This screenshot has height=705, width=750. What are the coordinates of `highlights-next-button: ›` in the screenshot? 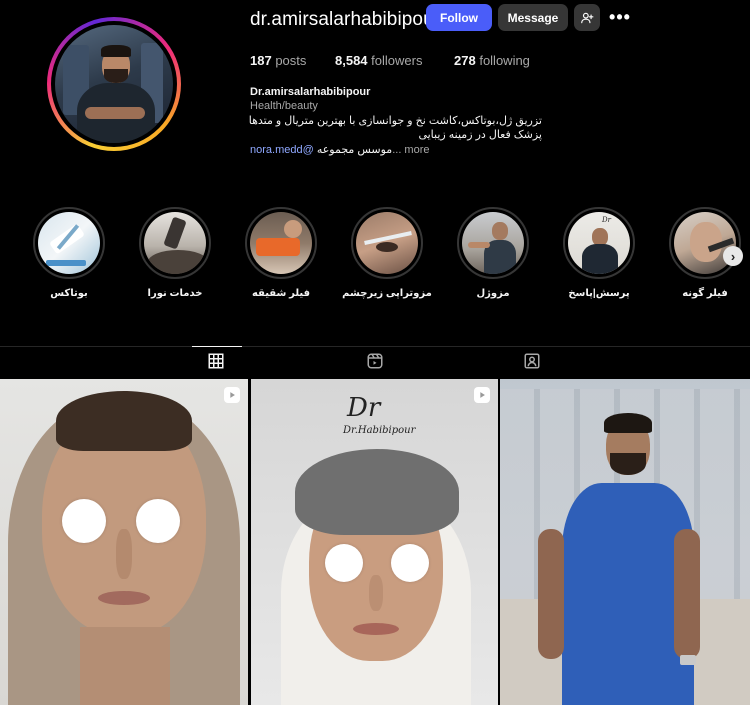 It's located at (733, 256).